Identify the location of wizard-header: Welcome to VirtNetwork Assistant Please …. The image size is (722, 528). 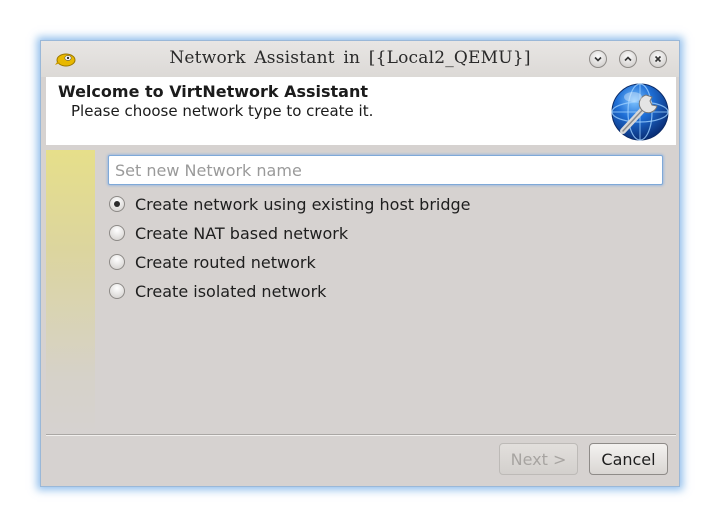
(361, 111).